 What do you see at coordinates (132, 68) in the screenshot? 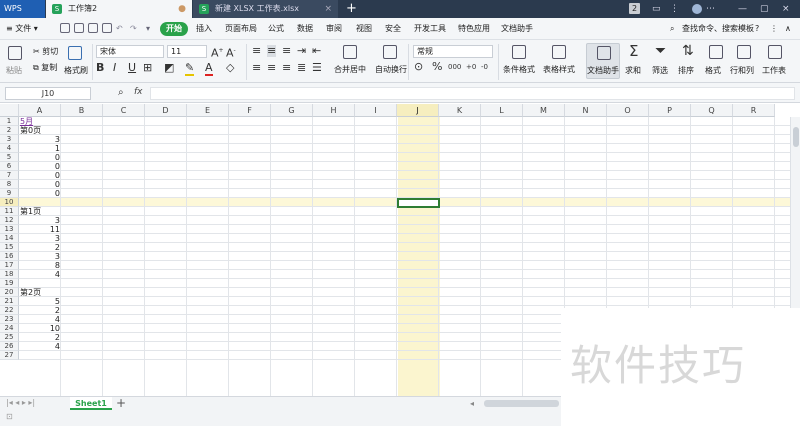
I see `underline-icon: U` at bounding box center [132, 68].